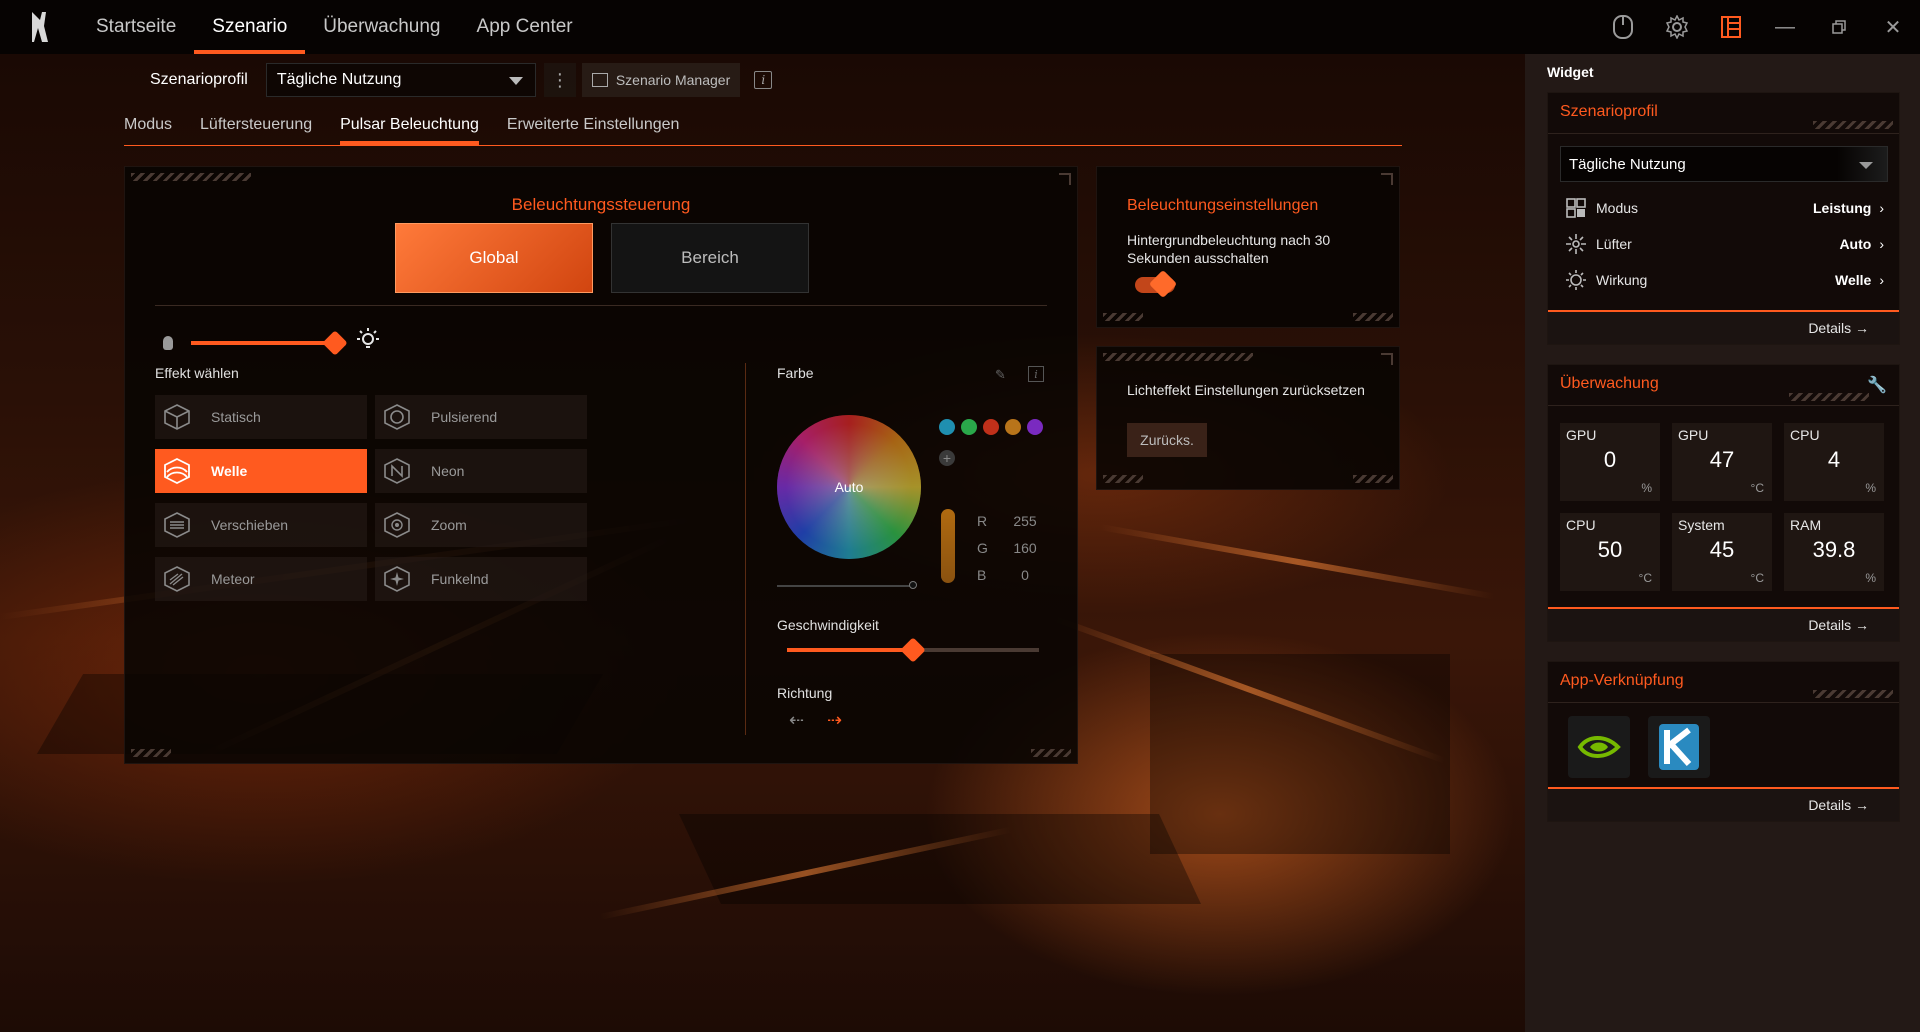  I want to click on speed-slider, so click(913, 650).